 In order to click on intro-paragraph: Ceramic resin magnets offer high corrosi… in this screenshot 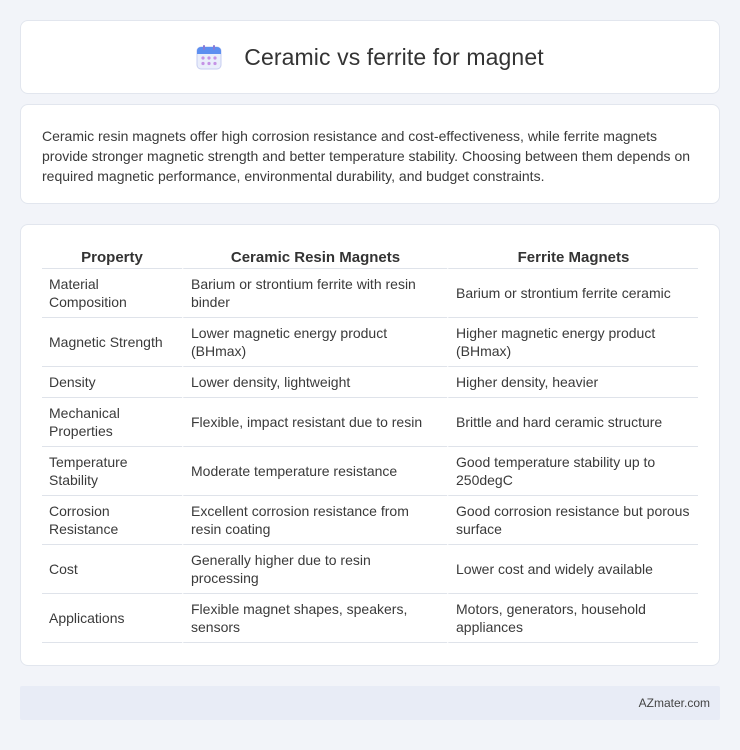, I will do `click(366, 156)`.